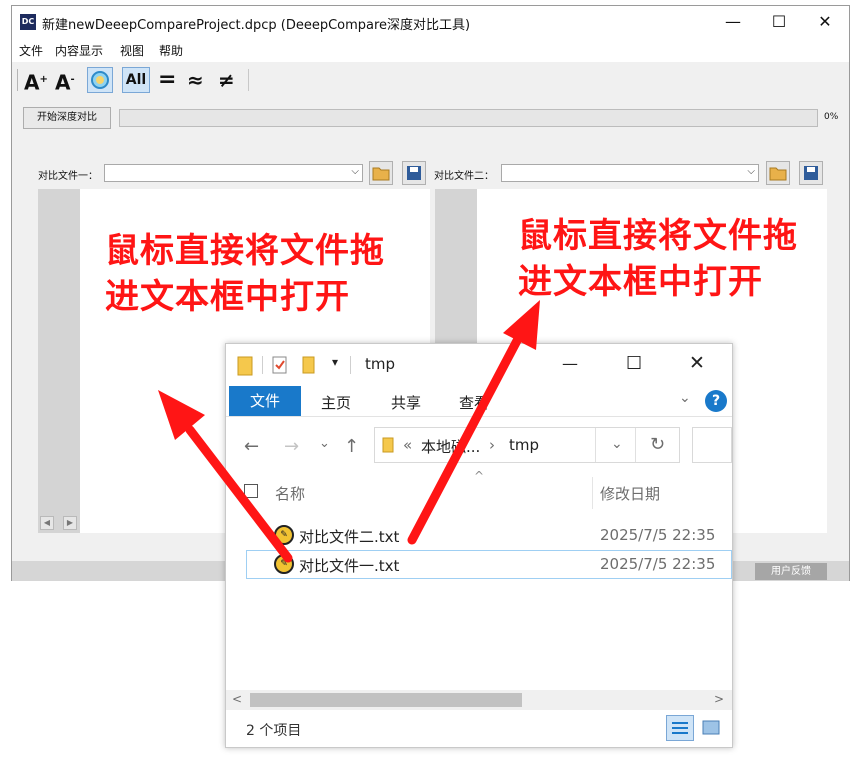  What do you see at coordinates (181, 415) in the screenshot?
I see `arrow-head-left` at bounding box center [181, 415].